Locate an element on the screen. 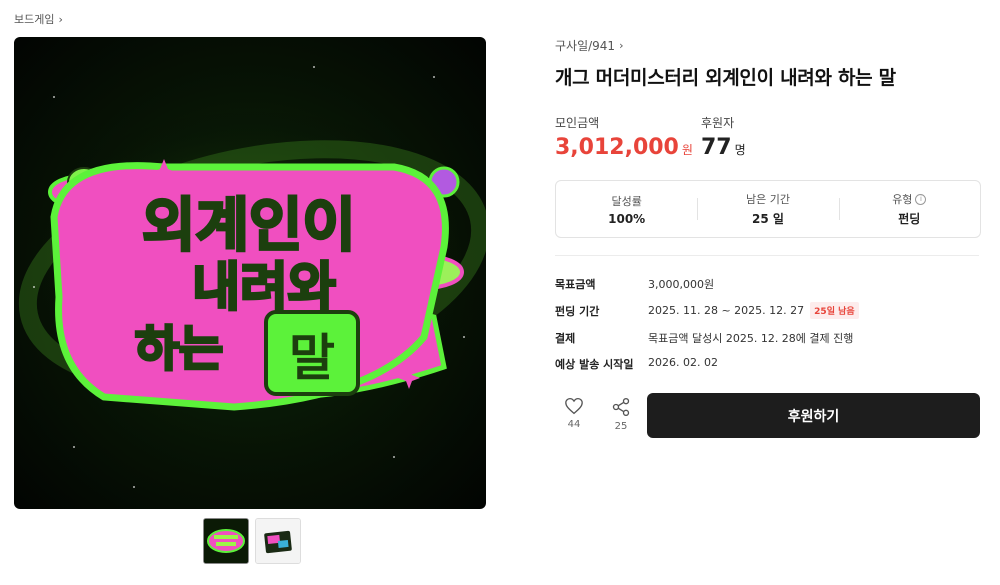 The height and width of the screenshot is (585, 1000). hero-art-line2: 내려와 is located at coordinates (264, 288).